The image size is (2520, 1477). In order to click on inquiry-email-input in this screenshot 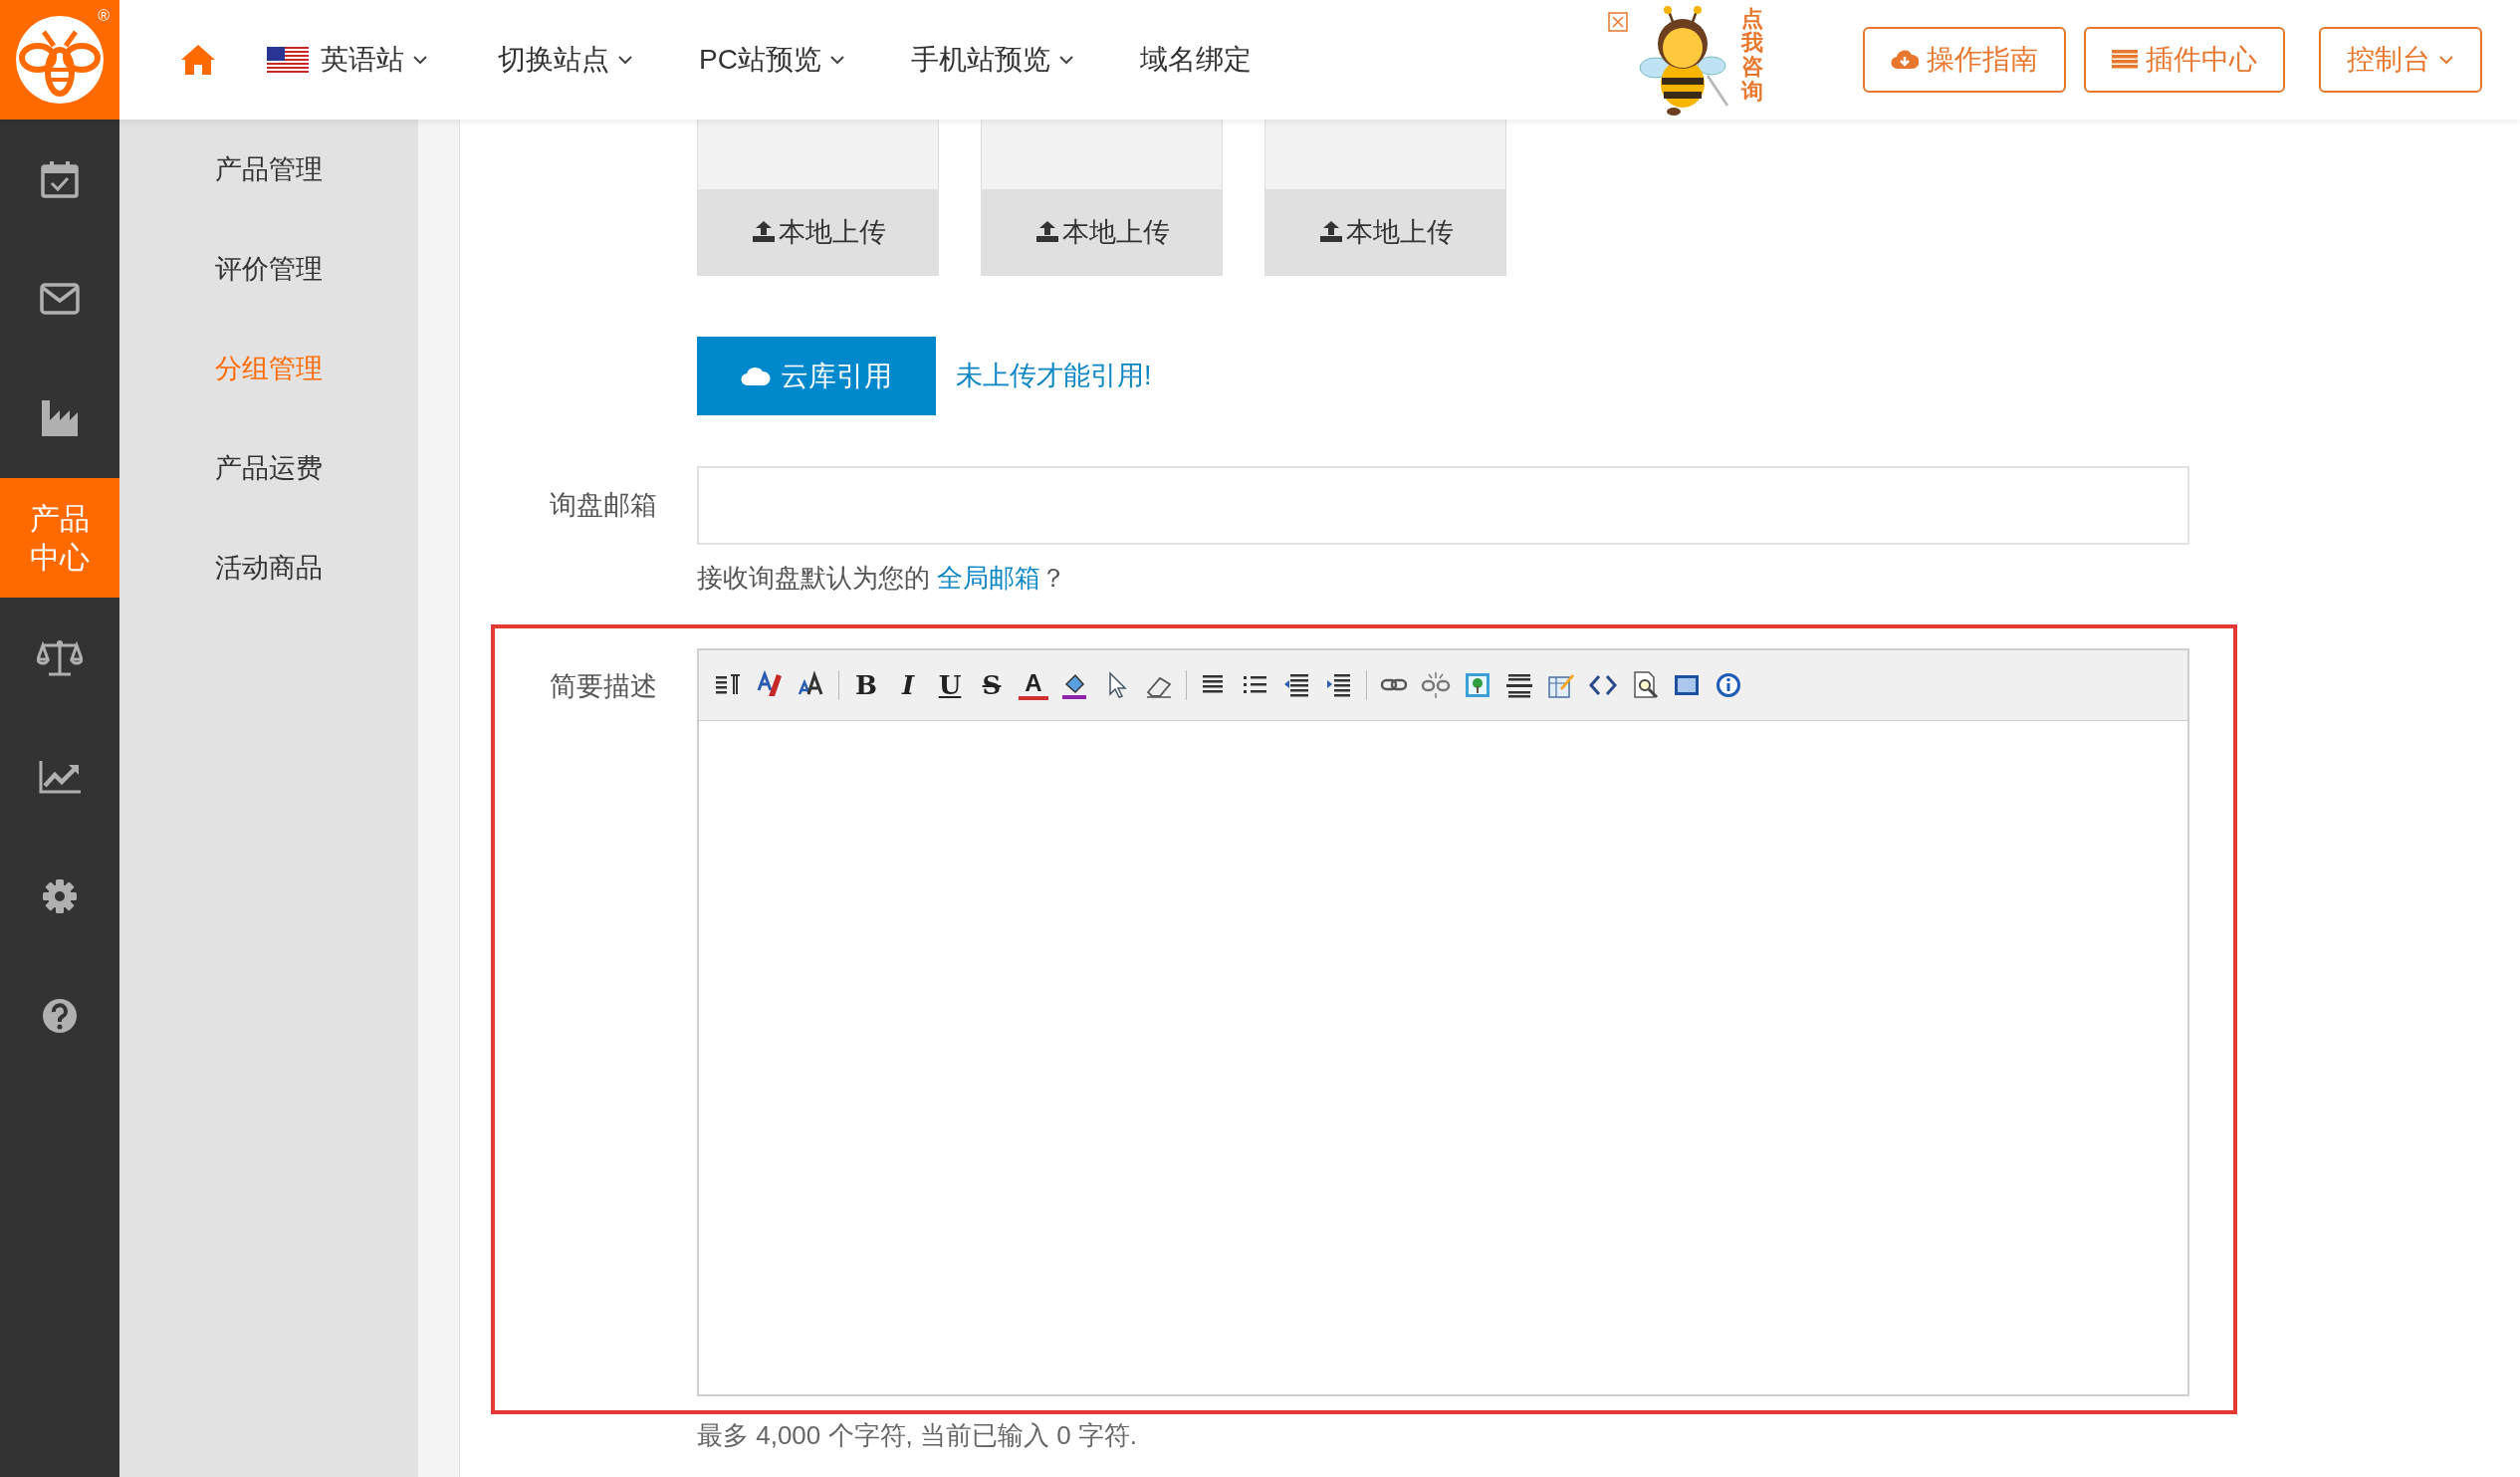, I will do `click(1443, 505)`.